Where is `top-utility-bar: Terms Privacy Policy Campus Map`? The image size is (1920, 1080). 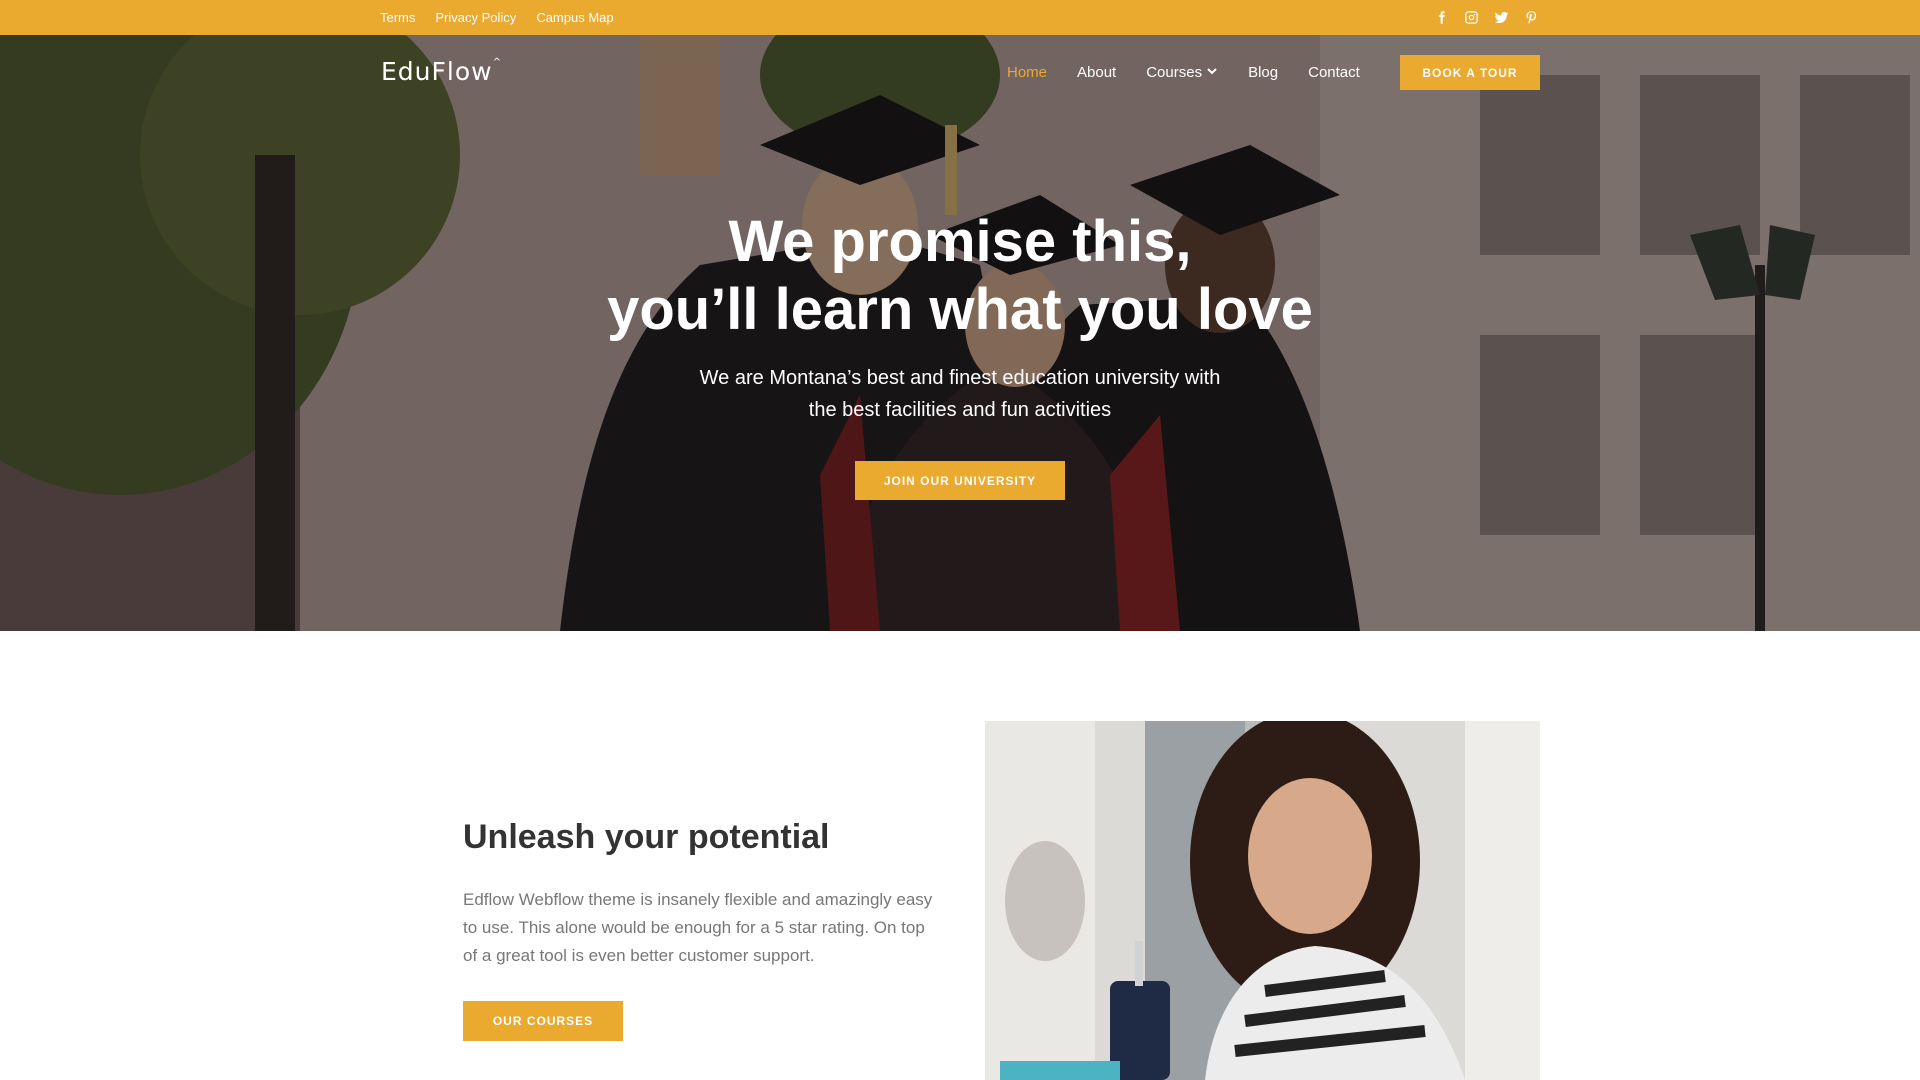
top-utility-bar: Terms Privacy Policy Campus Map is located at coordinates (960, 17).